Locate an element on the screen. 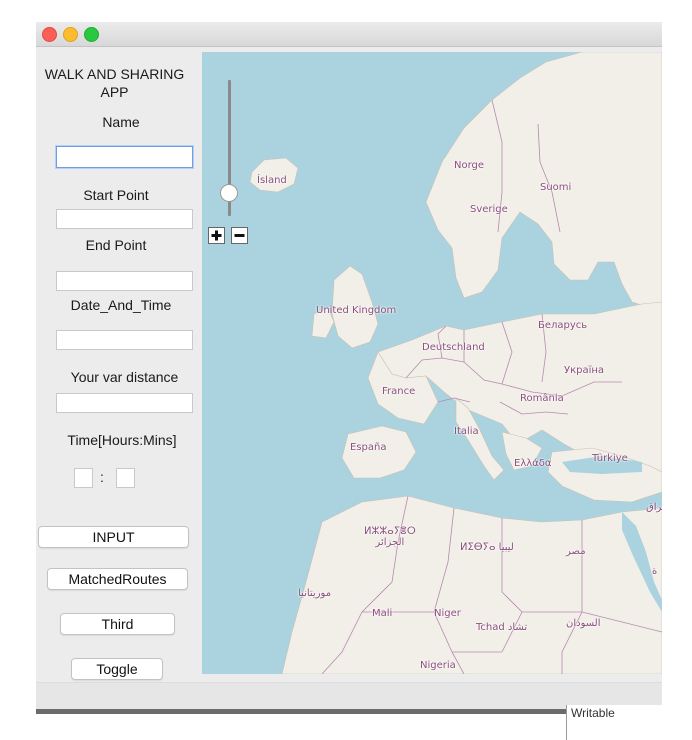 This screenshot has height=740, width=692. distance-input is located at coordinates (124, 403).